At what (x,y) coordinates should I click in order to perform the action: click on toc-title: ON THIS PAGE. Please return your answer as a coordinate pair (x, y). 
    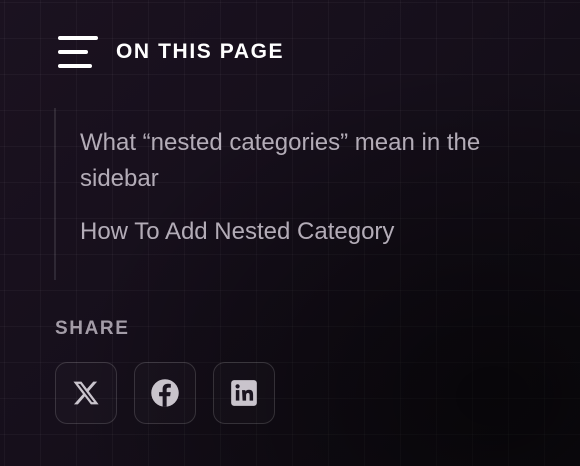
    Looking at the image, I should click on (200, 51).